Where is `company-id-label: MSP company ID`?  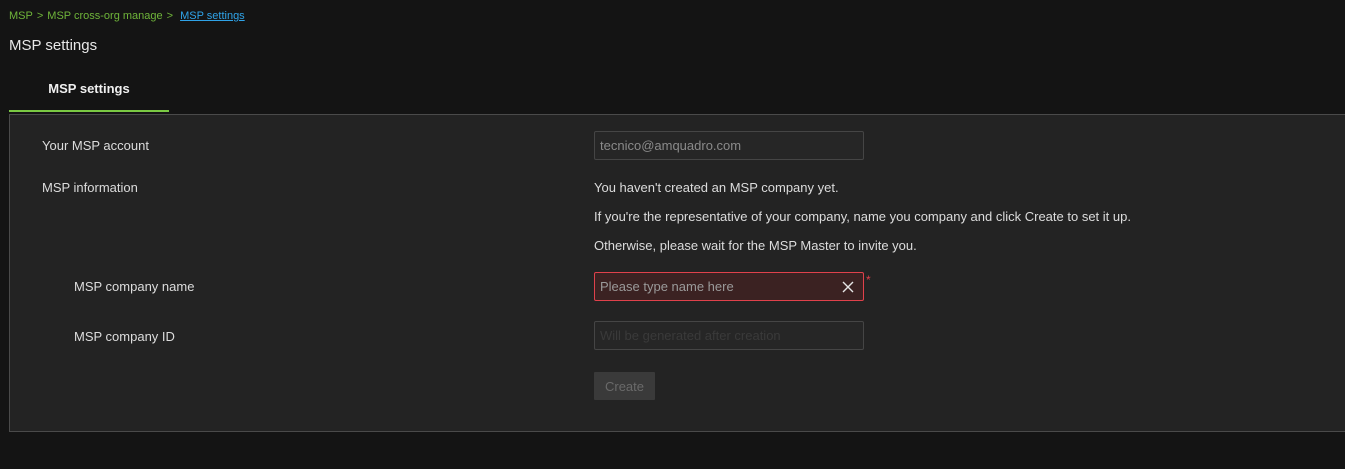
company-id-label: MSP company ID is located at coordinates (124, 336).